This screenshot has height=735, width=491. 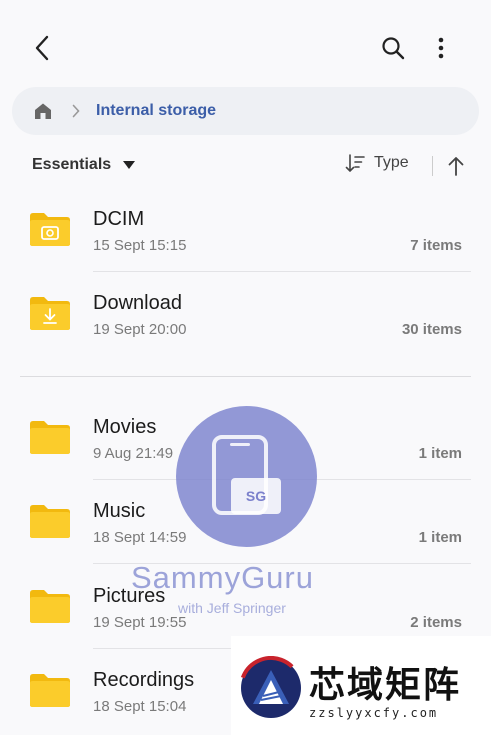 What do you see at coordinates (431, 329) in the screenshot?
I see `folder-item-count: 30 items` at bounding box center [431, 329].